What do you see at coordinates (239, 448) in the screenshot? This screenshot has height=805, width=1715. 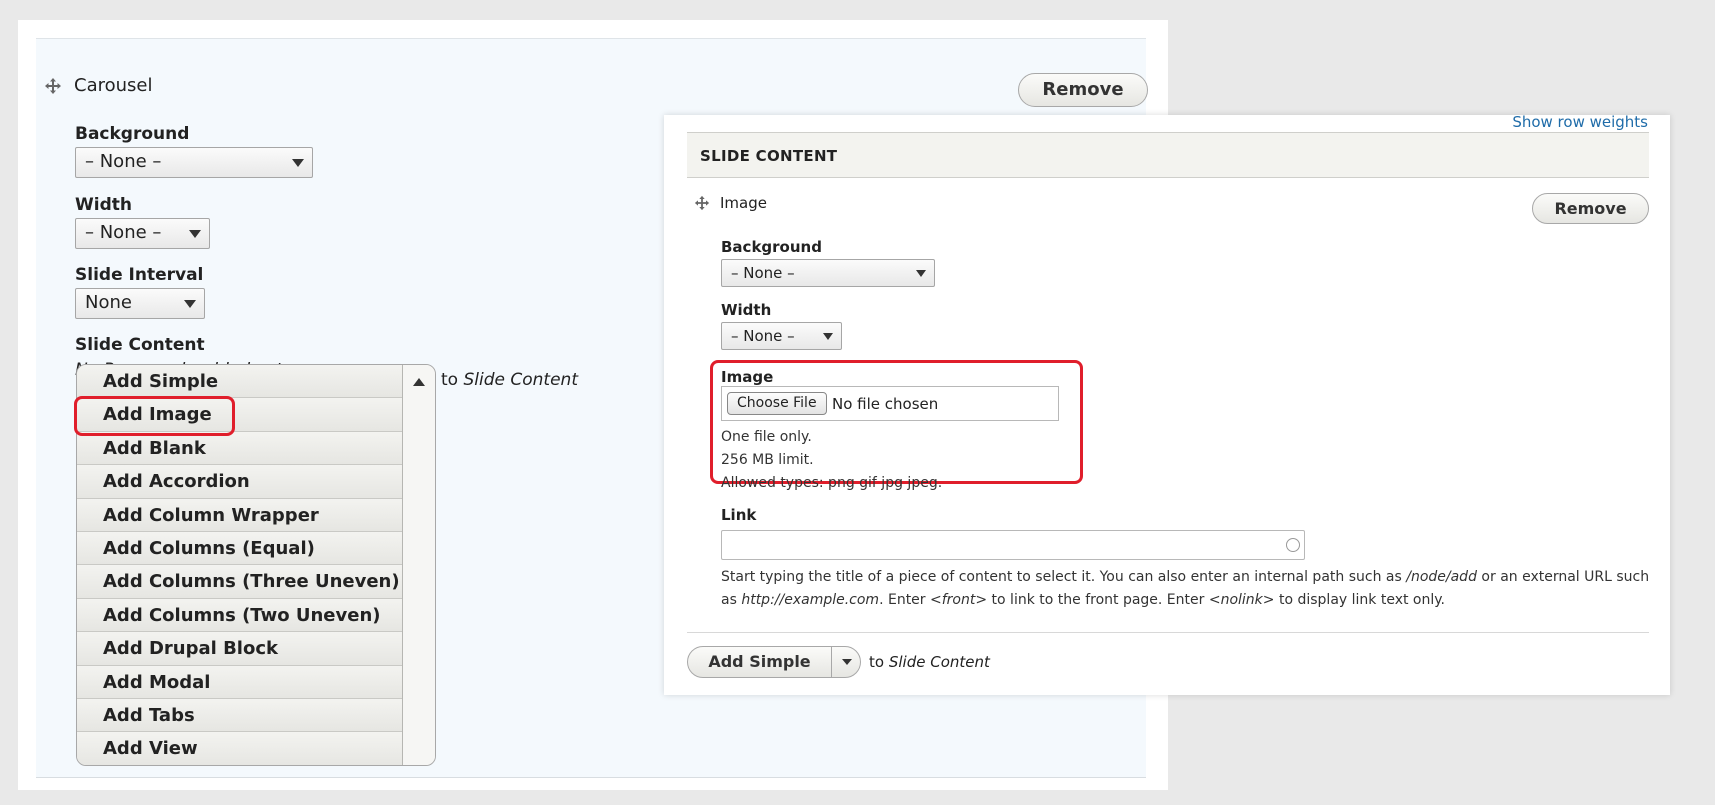 I see `add-blank-option: Add Blank` at bounding box center [239, 448].